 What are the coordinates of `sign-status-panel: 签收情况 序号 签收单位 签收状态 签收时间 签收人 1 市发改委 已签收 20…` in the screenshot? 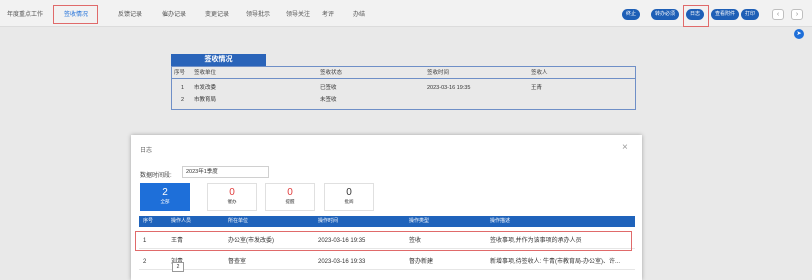 It's located at (403, 82).